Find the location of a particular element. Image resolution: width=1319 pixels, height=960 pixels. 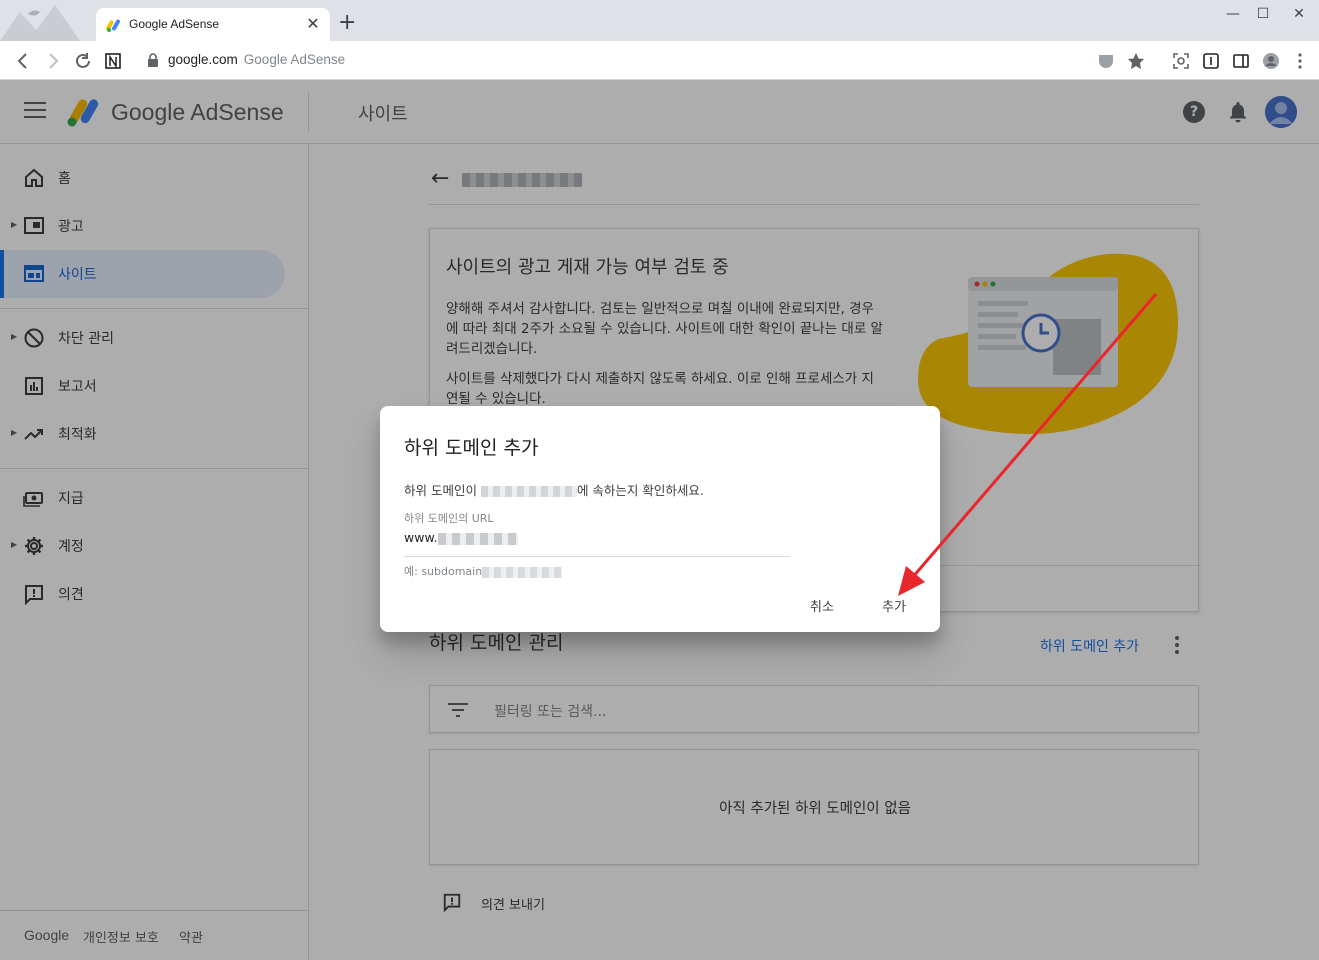

bookmark-star-icon is located at coordinates (1136, 61).